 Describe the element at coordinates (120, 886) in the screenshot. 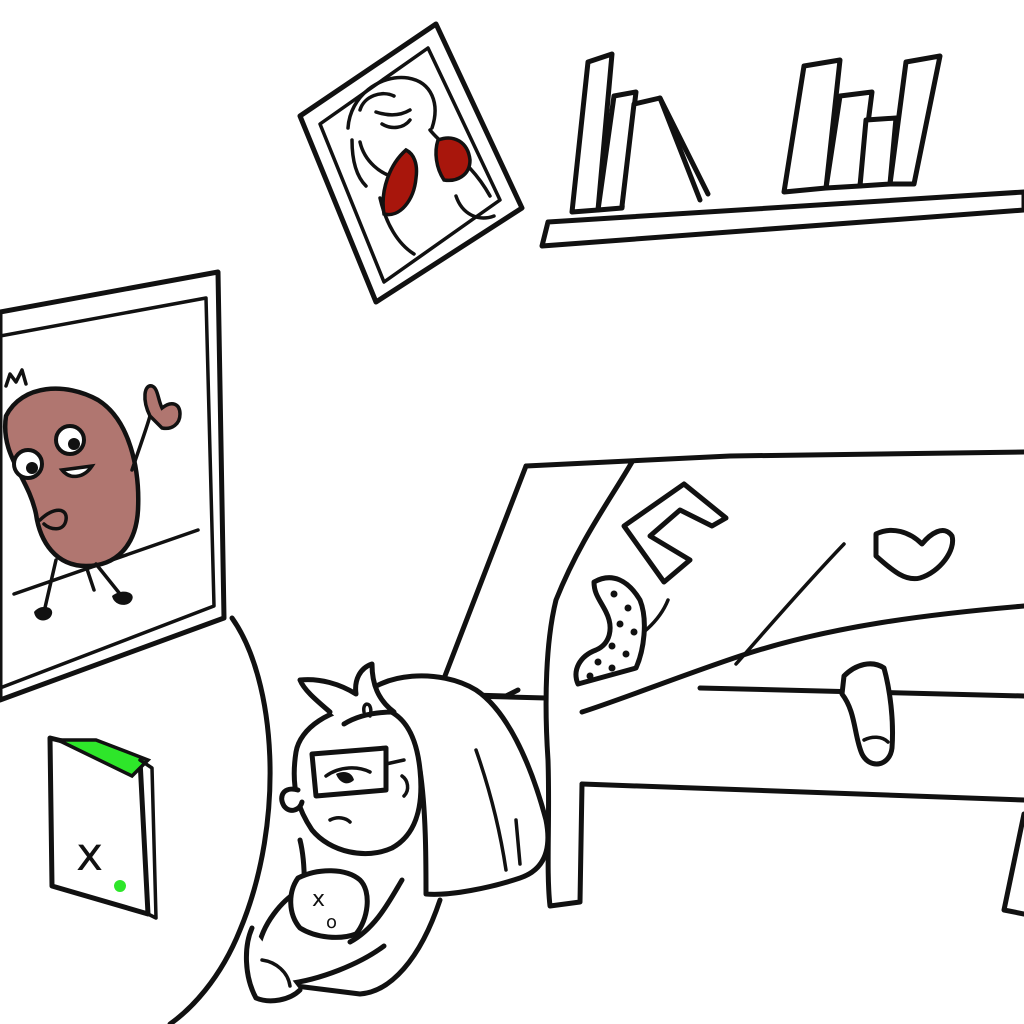

I see `console-power-light` at that location.